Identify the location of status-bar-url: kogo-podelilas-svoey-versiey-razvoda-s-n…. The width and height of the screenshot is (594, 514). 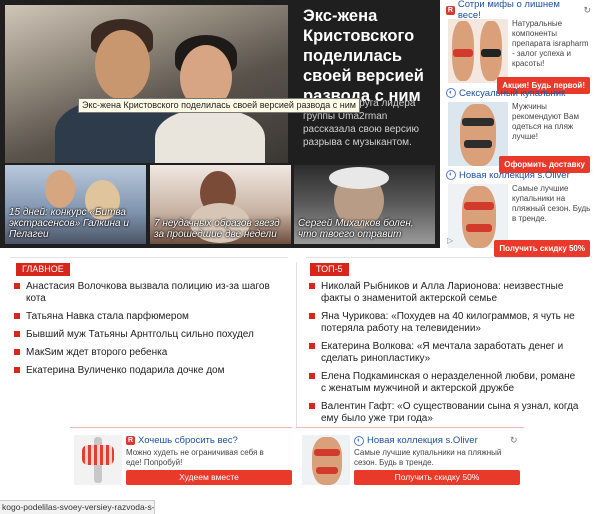
(77, 507).